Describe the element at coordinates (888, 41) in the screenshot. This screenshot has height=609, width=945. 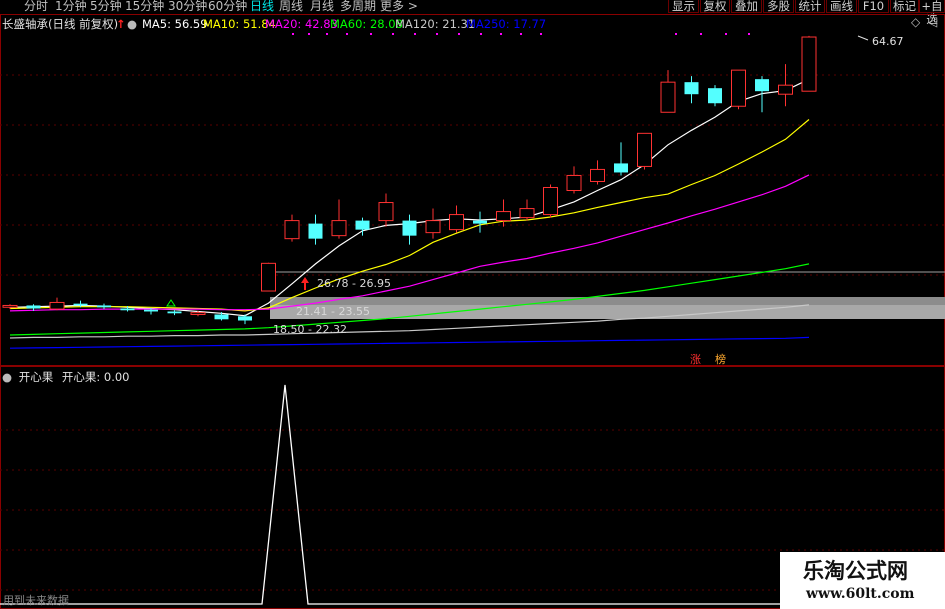
I see `high-price-label: 64.67` at that location.